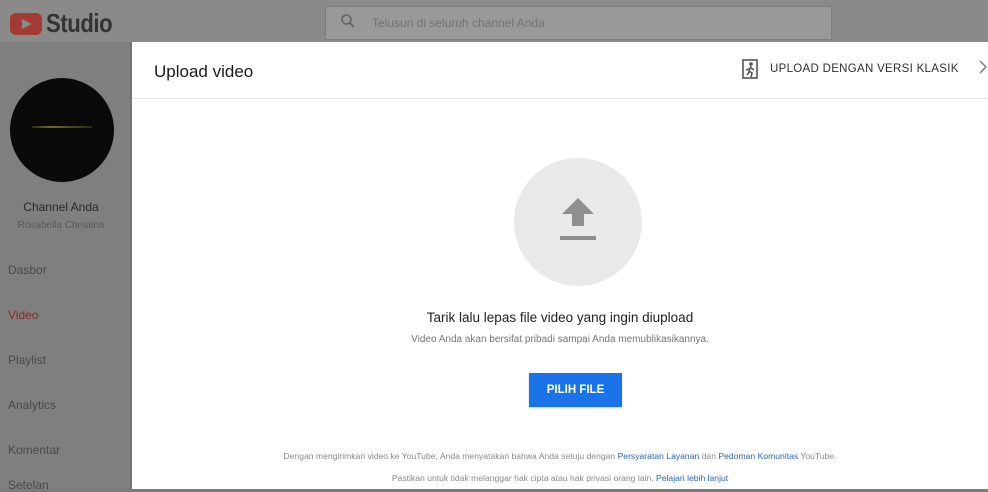  What do you see at coordinates (79, 23) in the screenshot?
I see `logo-text: Studio` at bounding box center [79, 23].